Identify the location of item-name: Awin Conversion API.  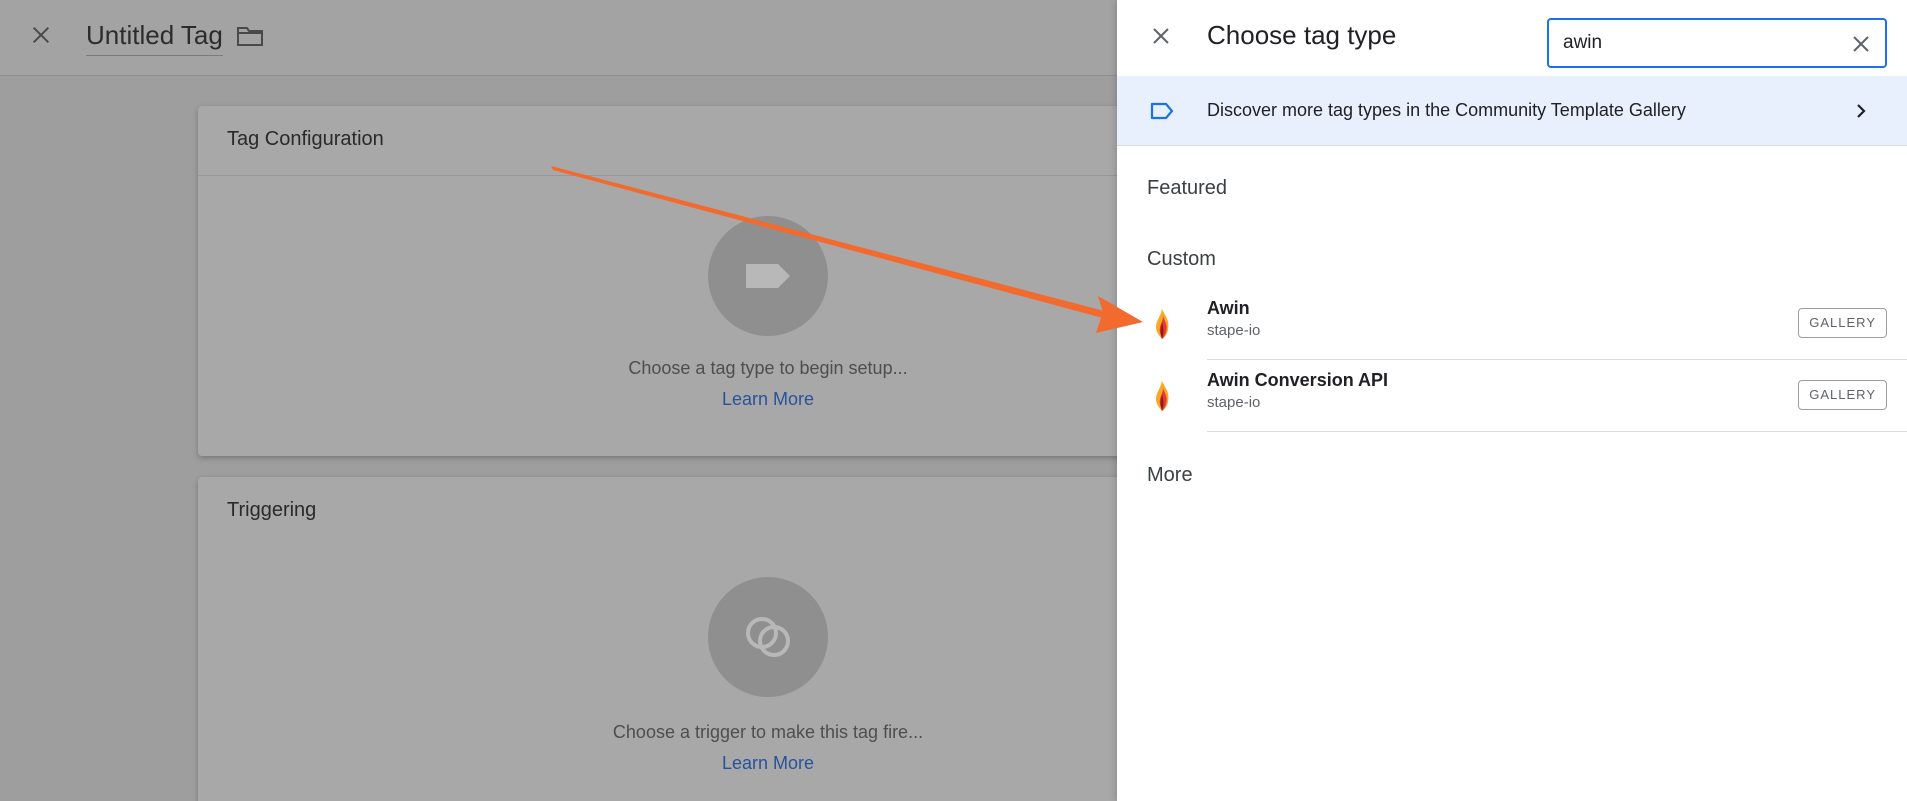
(1298, 380).